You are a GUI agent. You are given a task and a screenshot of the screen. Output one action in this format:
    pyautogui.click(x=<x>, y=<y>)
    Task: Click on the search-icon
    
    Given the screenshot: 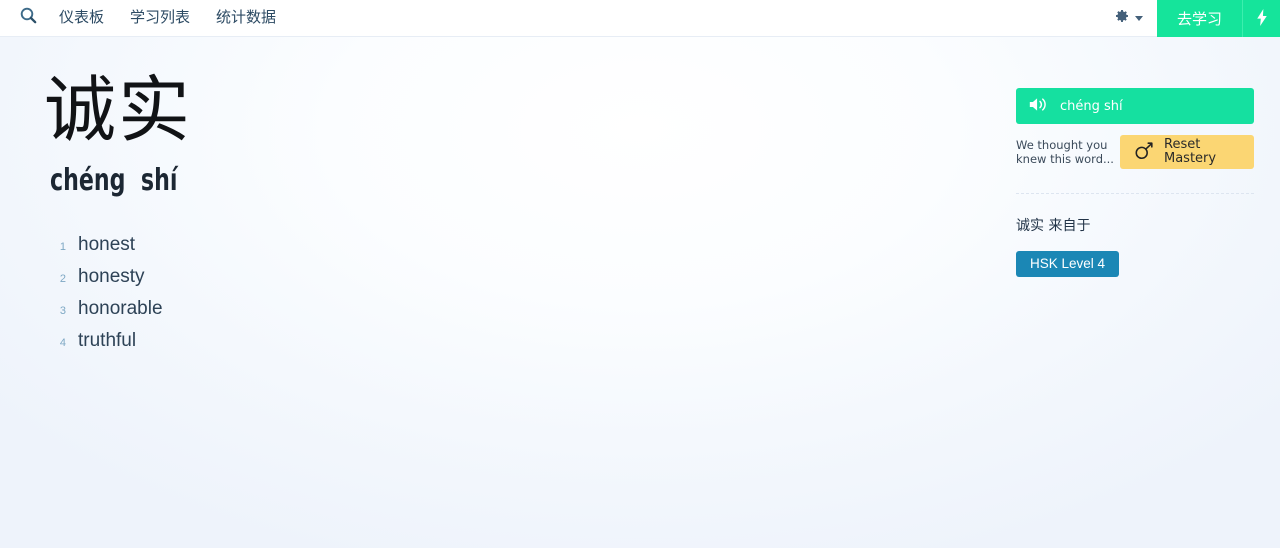 What is the action you would take?
    pyautogui.click(x=28, y=18)
    